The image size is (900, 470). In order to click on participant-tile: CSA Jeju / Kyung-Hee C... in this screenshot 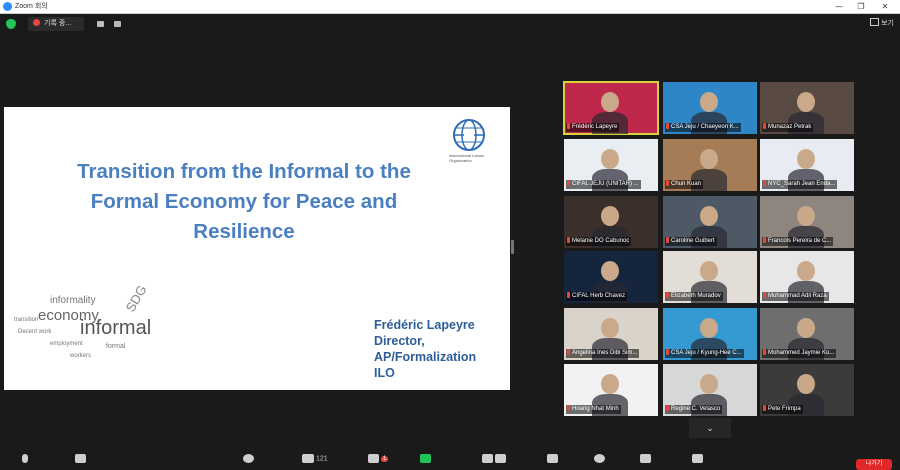, I will do `click(710, 334)`.